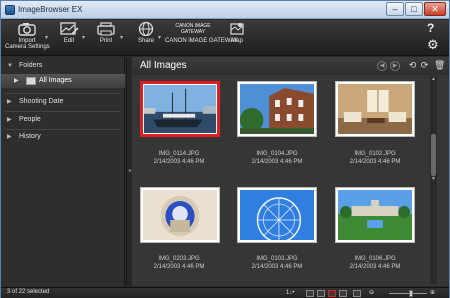 The height and width of the screenshot is (298, 450). Describe the element at coordinates (430, 28) in the screenshot. I see `help-icon: ?` at that location.